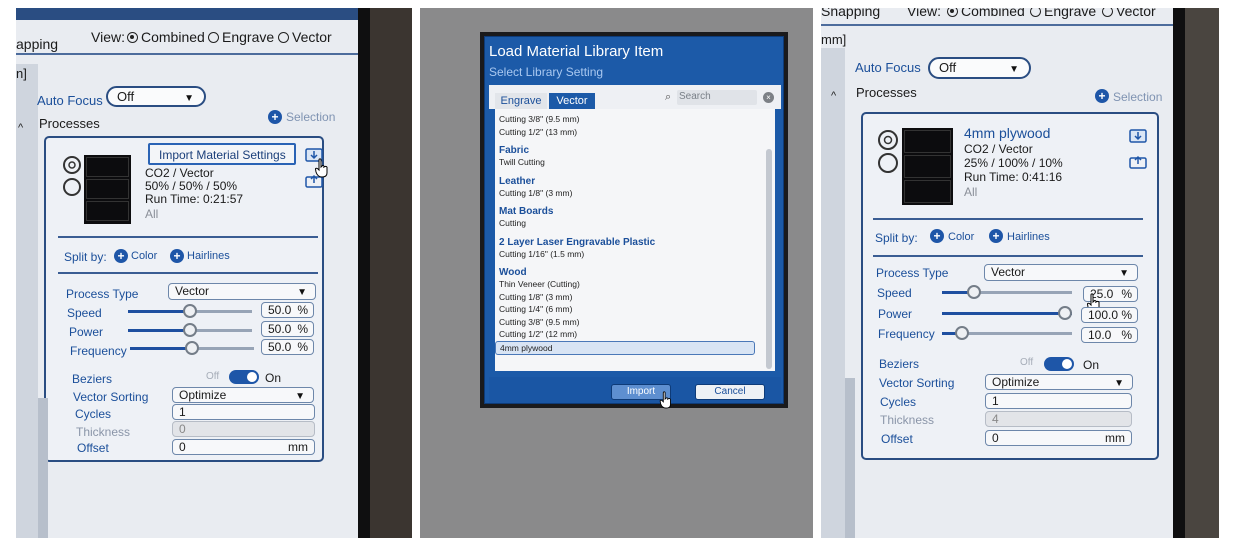 This screenshot has height=545, width=1238. What do you see at coordinates (961, 237) in the screenshot?
I see `right-split-color-label: Color` at bounding box center [961, 237].